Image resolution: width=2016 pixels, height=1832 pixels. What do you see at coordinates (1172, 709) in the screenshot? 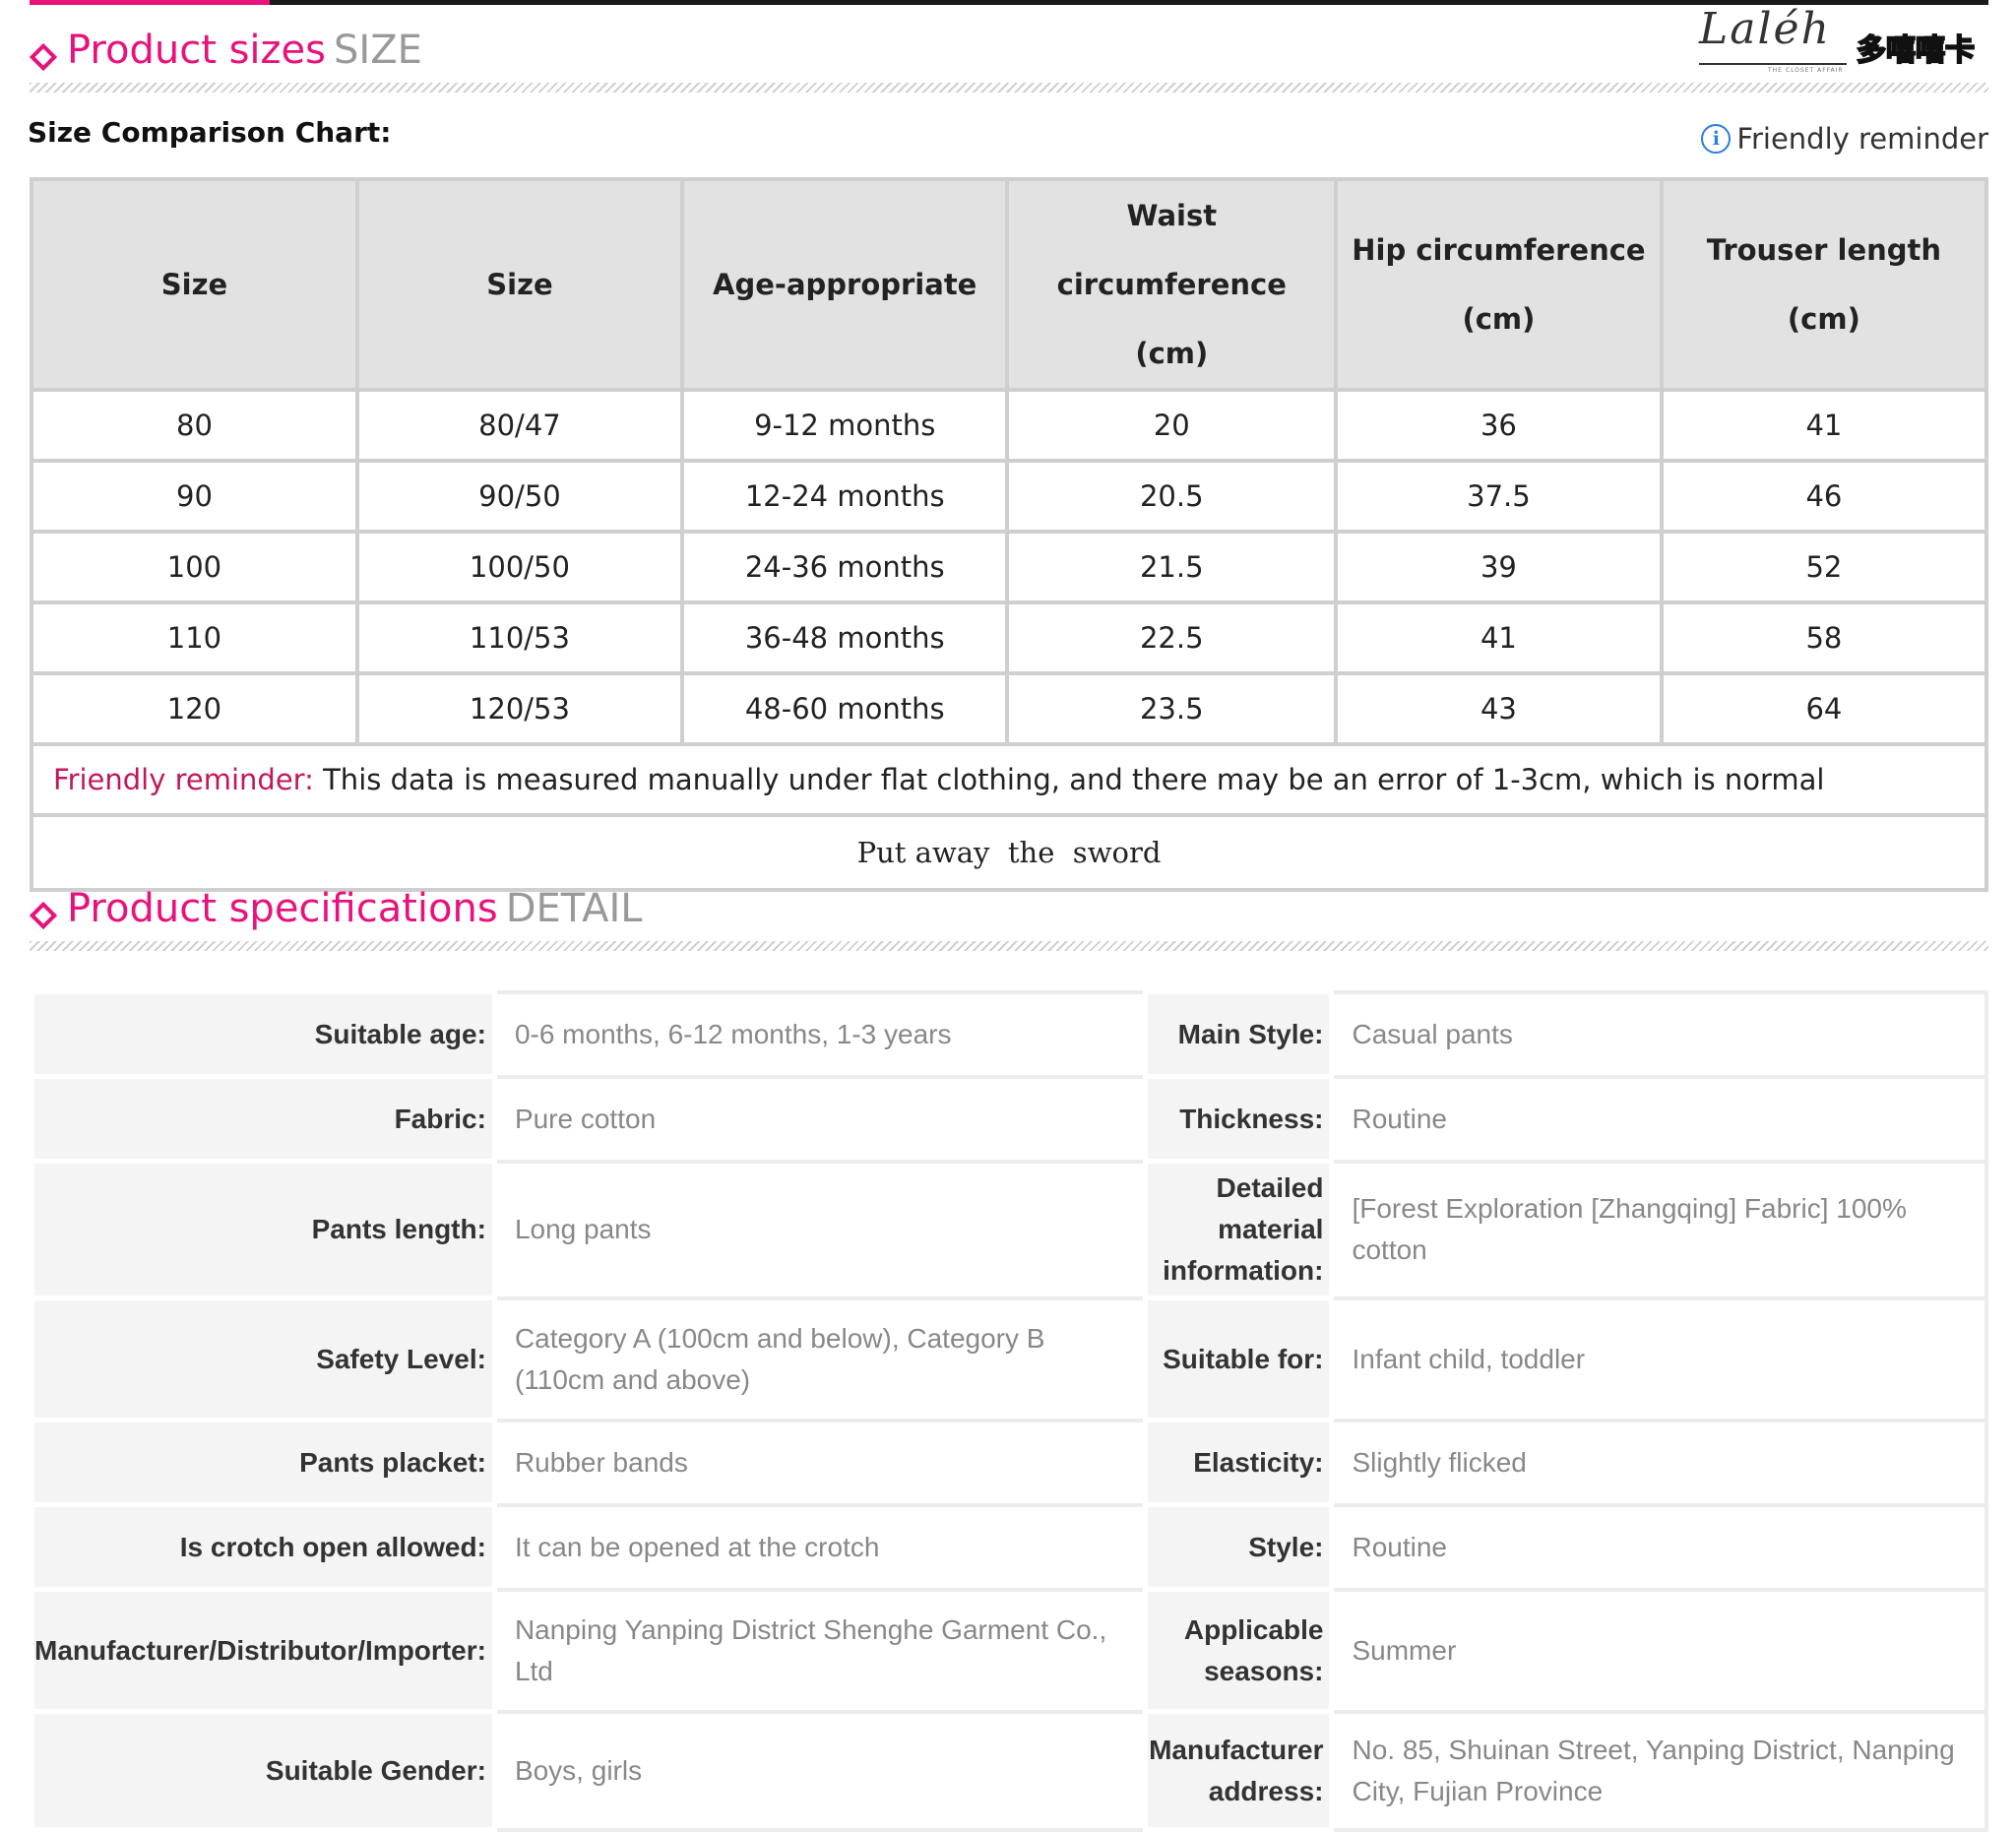
I see `table-cell: 23.5` at bounding box center [1172, 709].